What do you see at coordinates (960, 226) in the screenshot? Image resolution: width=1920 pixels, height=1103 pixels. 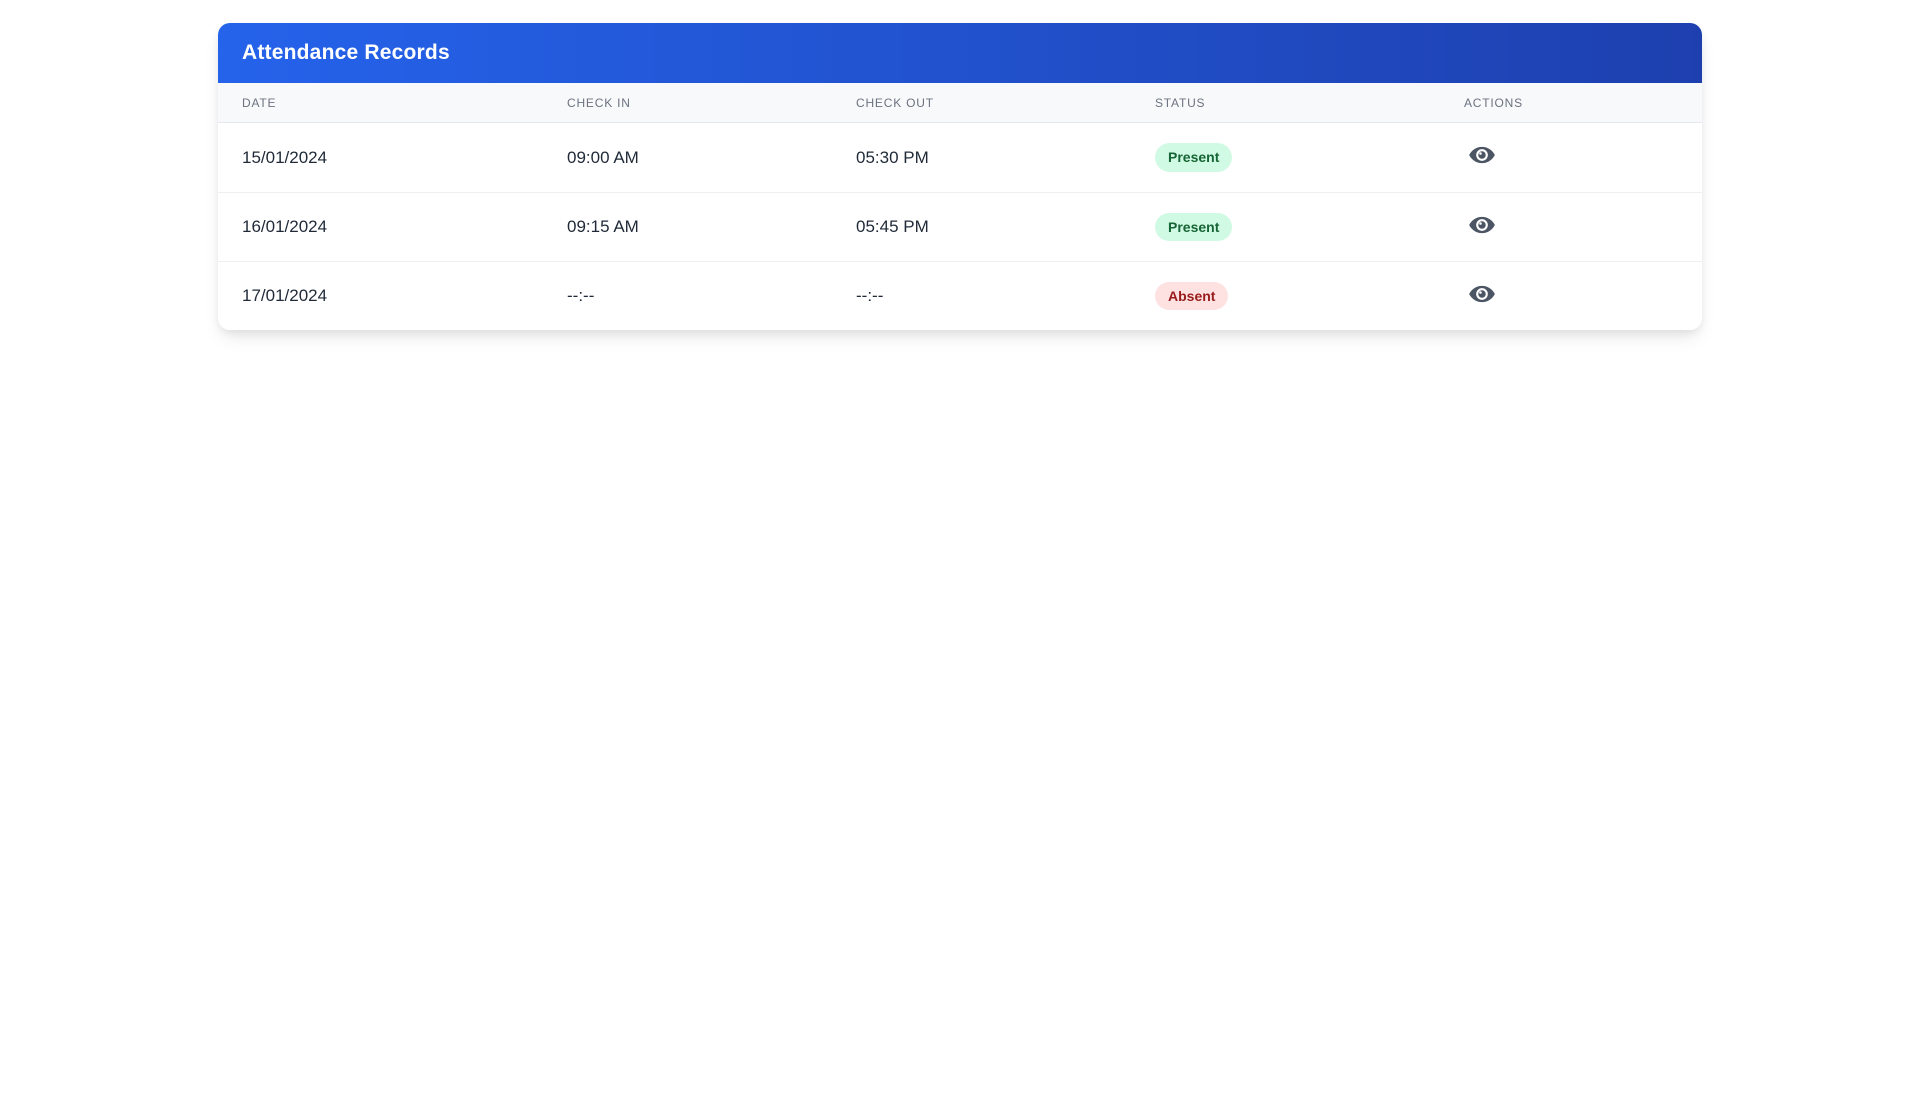 I see `table-row: 16/01/2024 09:15 AM 05:45 PM Present` at bounding box center [960, 226].